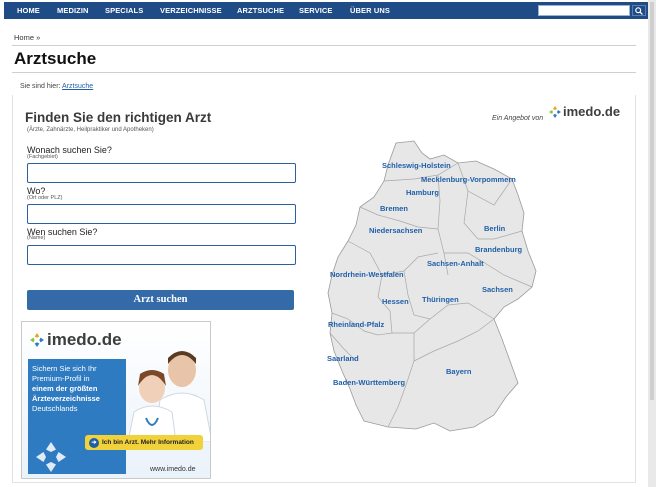  What do you see at coordinates (468, 179) in the screenshot?
I see `map-state-mecklenburg-vorpommern: Mecklenburg-Vorpommern` at bounding box center [468, 179].